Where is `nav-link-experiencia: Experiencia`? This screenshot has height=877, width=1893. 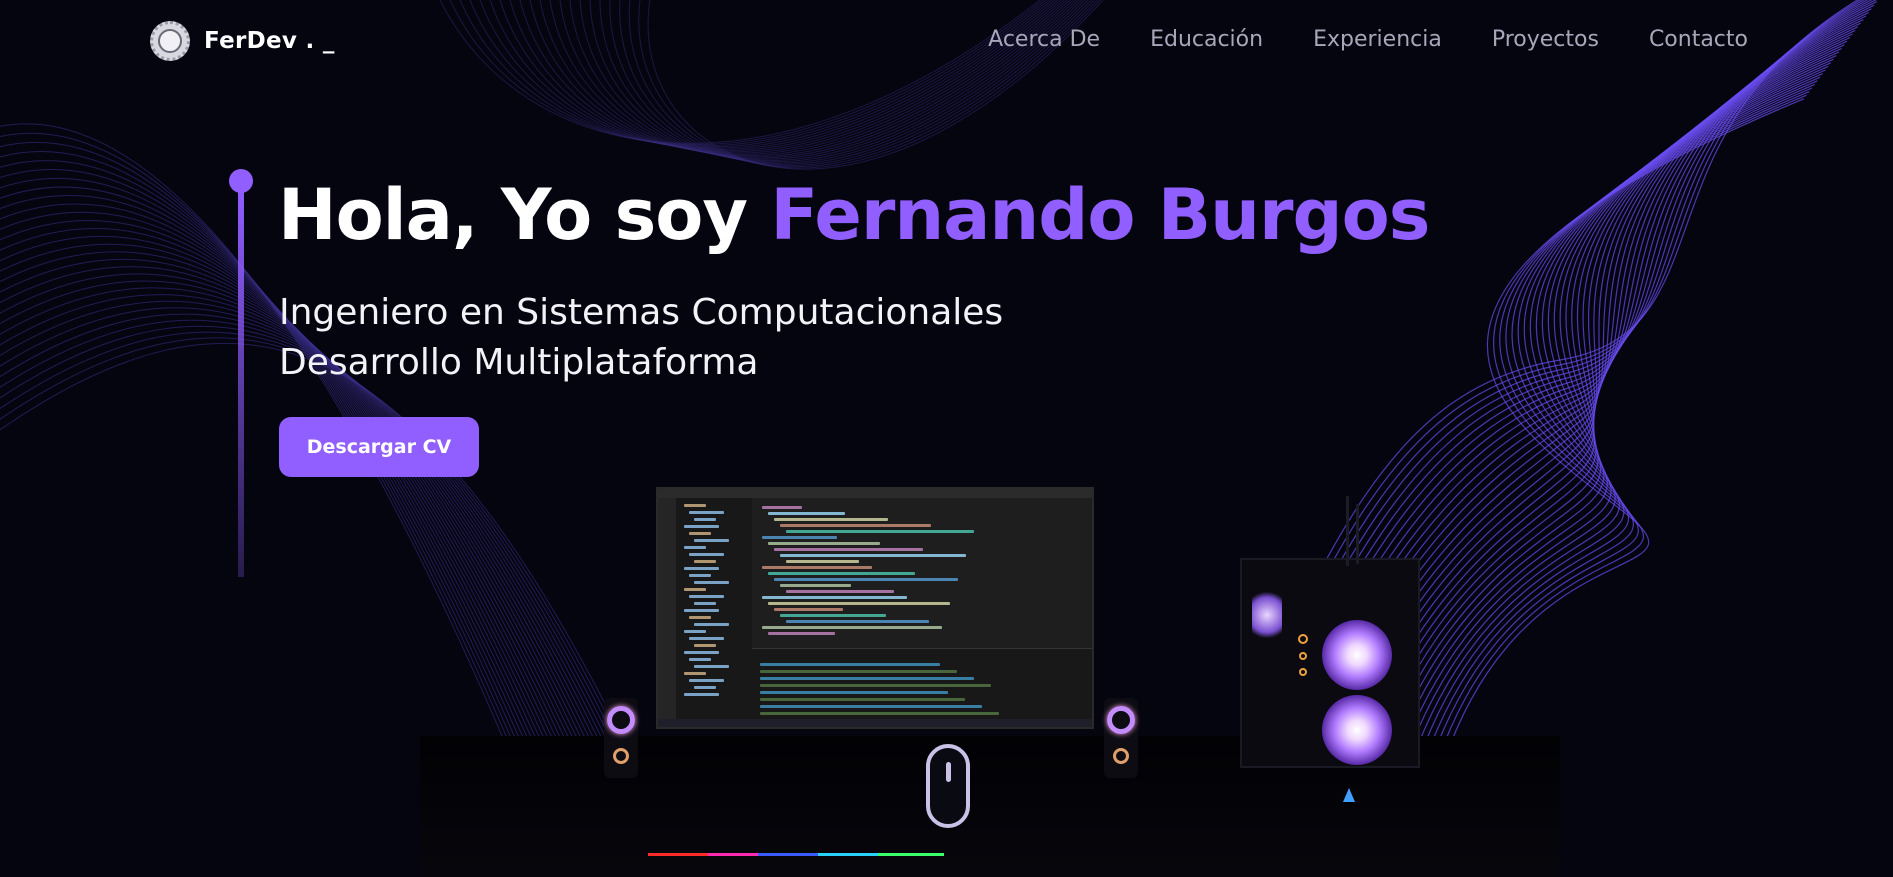 nav-link-experiencia: Experiencia is located at coordinates (1377, 39).